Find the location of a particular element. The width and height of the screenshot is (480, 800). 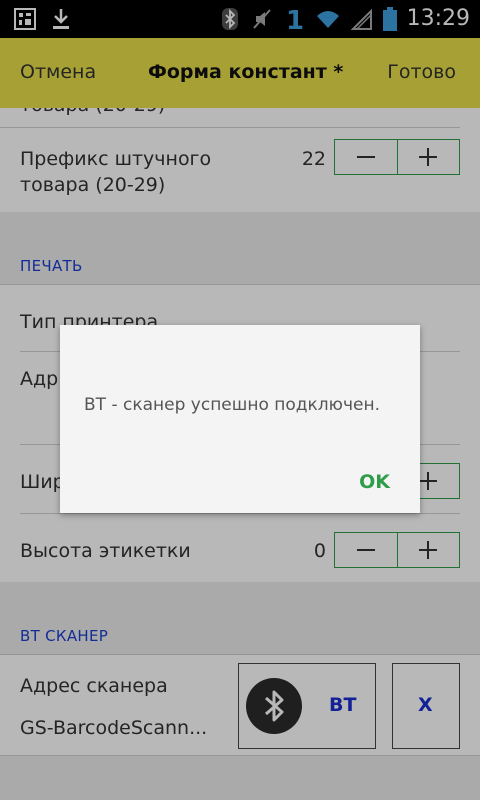

dialog-message: ВТ - сканер успешно подключен. is located at coordinates (232, 405).